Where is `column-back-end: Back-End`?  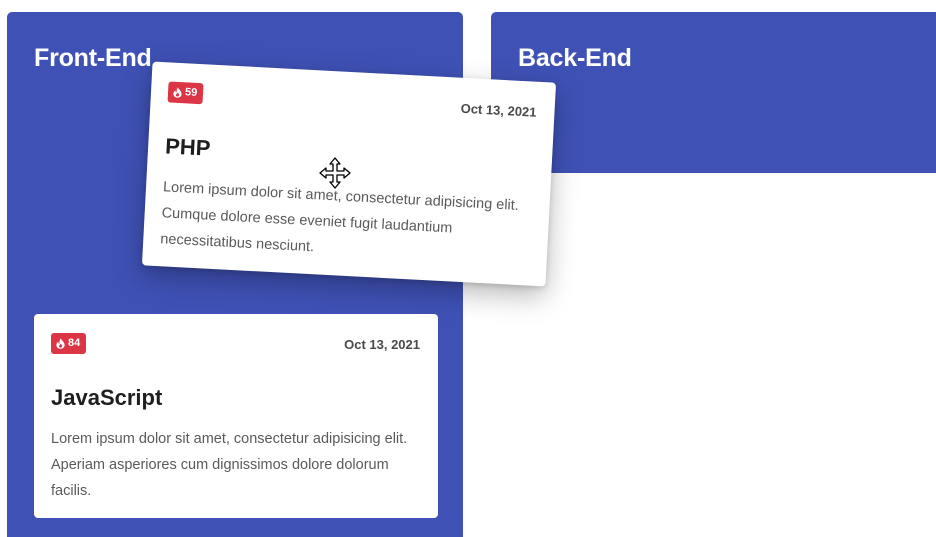 column-back-end: Back-End is located at coordinates (713, 92).